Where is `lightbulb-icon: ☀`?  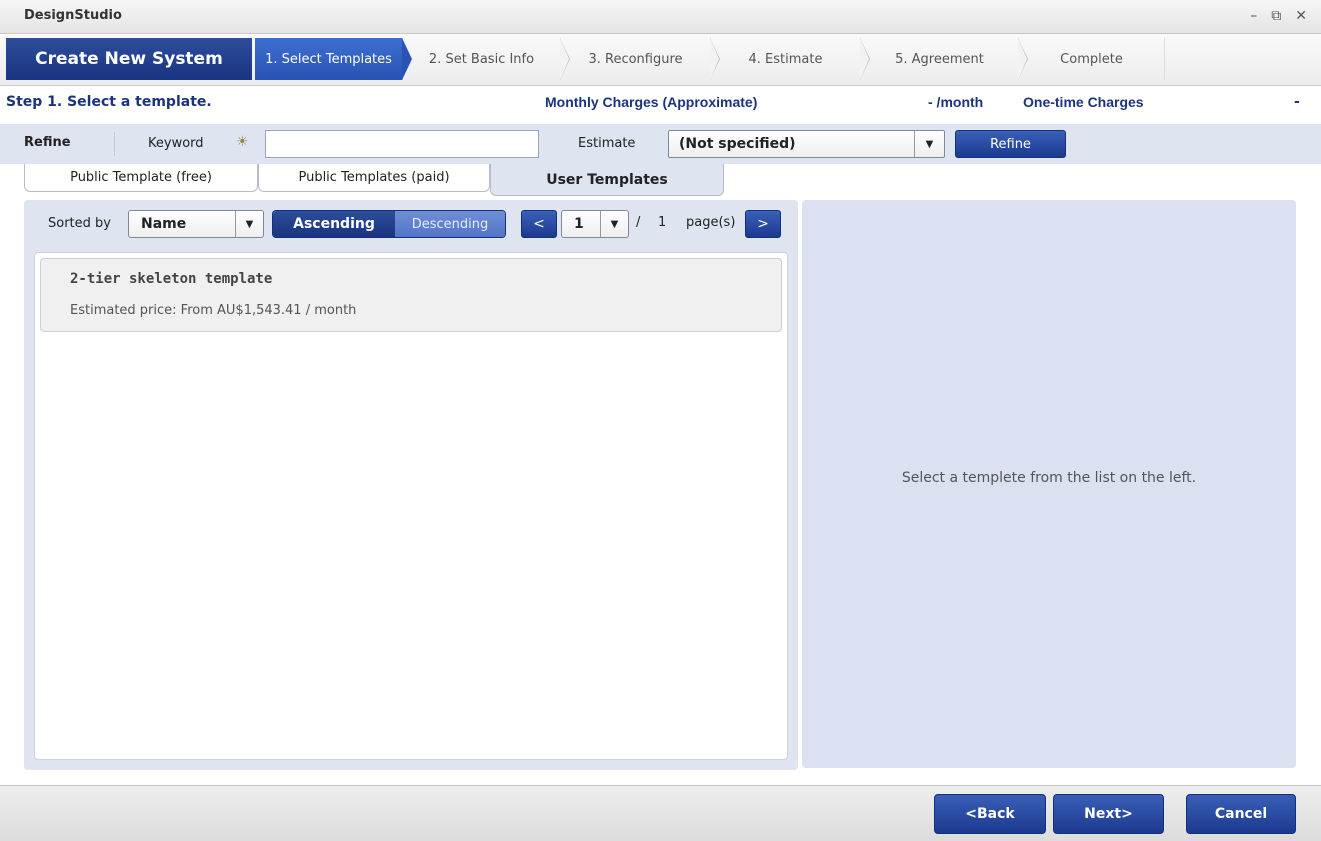
lightbulb-icon: ☀ is located at coordinates (242, 142).